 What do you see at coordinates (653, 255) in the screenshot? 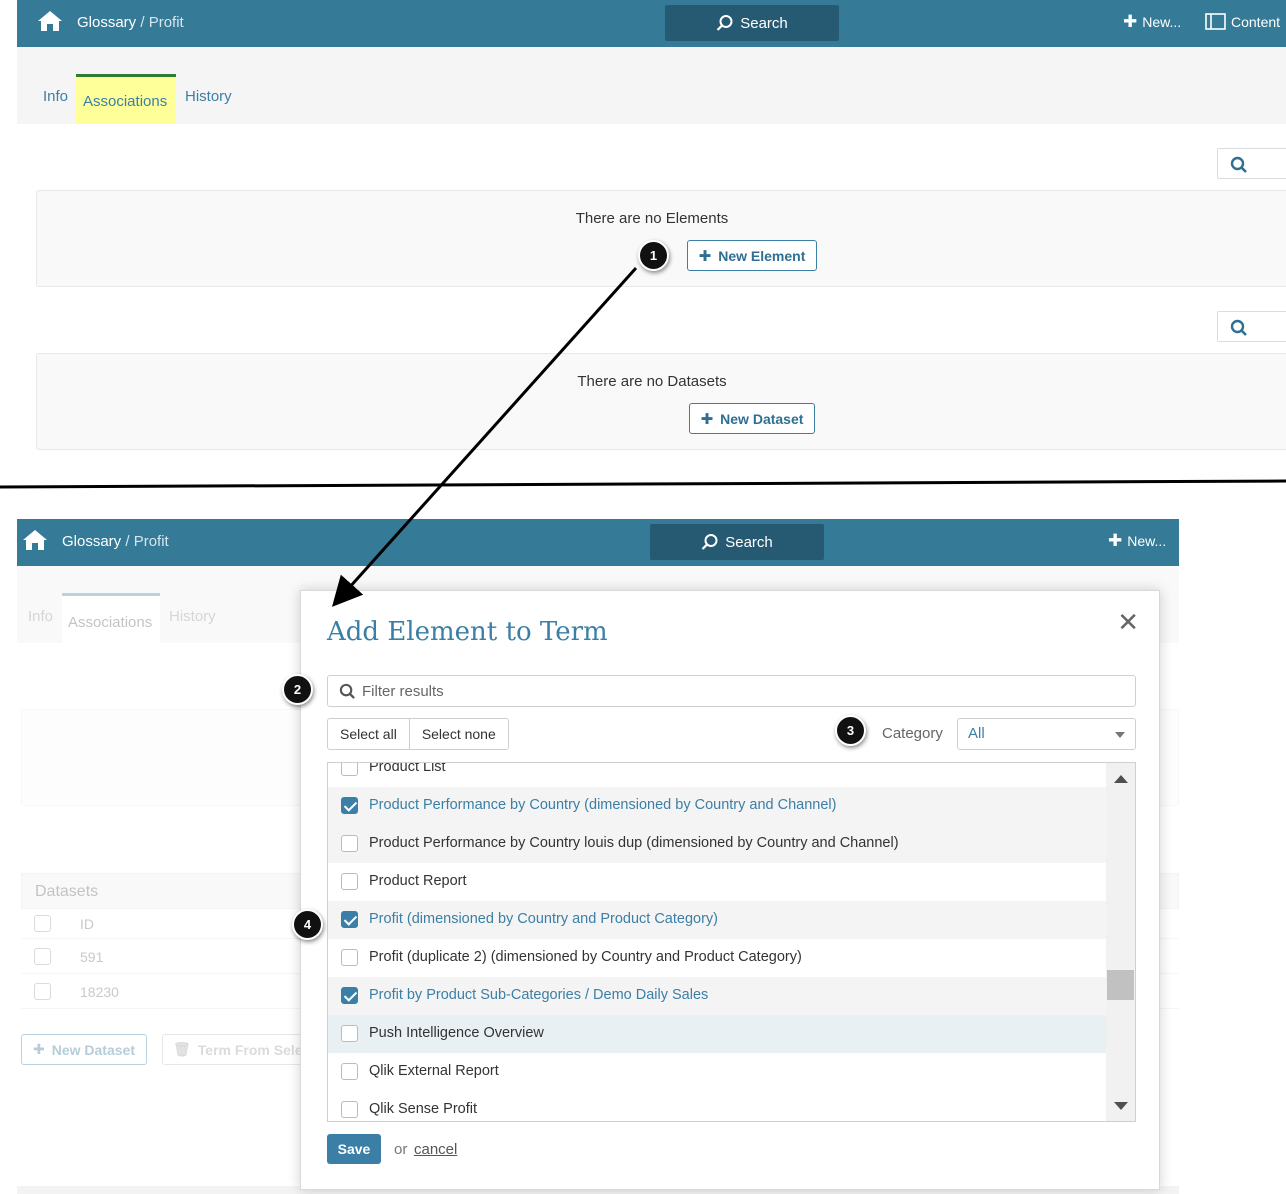
I see `callout-badge-1: 1` at bounding box center [653, 255].